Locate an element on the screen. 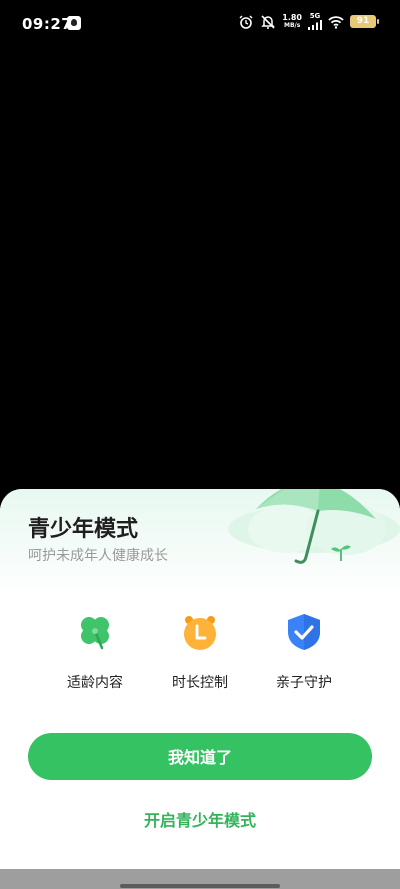  net-speed-value: 1.80 is located at coordinates (292, 17).